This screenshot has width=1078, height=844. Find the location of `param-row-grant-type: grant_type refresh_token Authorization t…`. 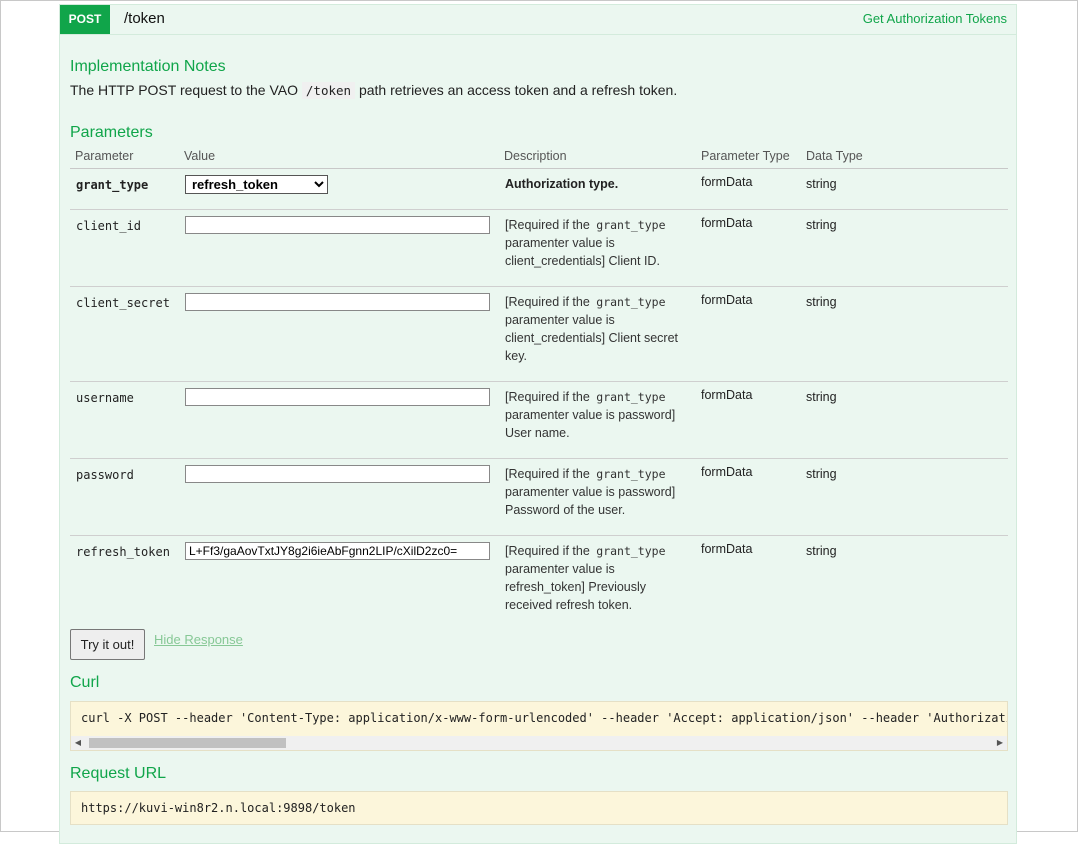

param-row-grant-type: grant_type refresh_token Authorization t… is located at coordinates (539, 189).